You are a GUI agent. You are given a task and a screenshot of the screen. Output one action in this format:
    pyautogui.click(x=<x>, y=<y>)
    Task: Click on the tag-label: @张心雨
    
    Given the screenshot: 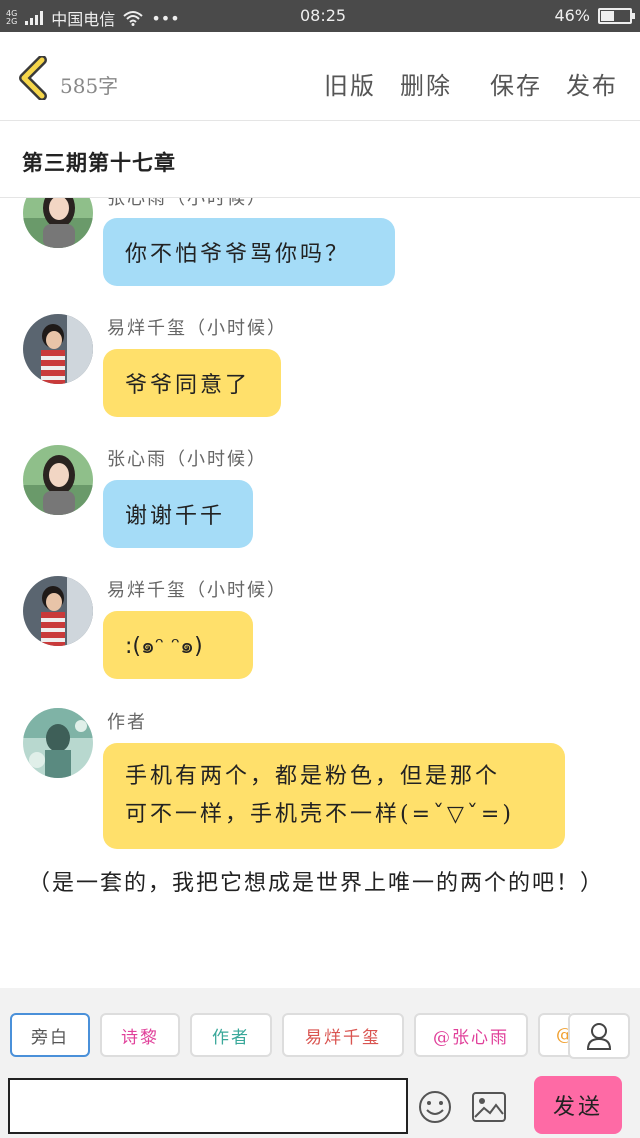 What is the action you would take?
    pyautogui.click(x=471, y=1037)
    